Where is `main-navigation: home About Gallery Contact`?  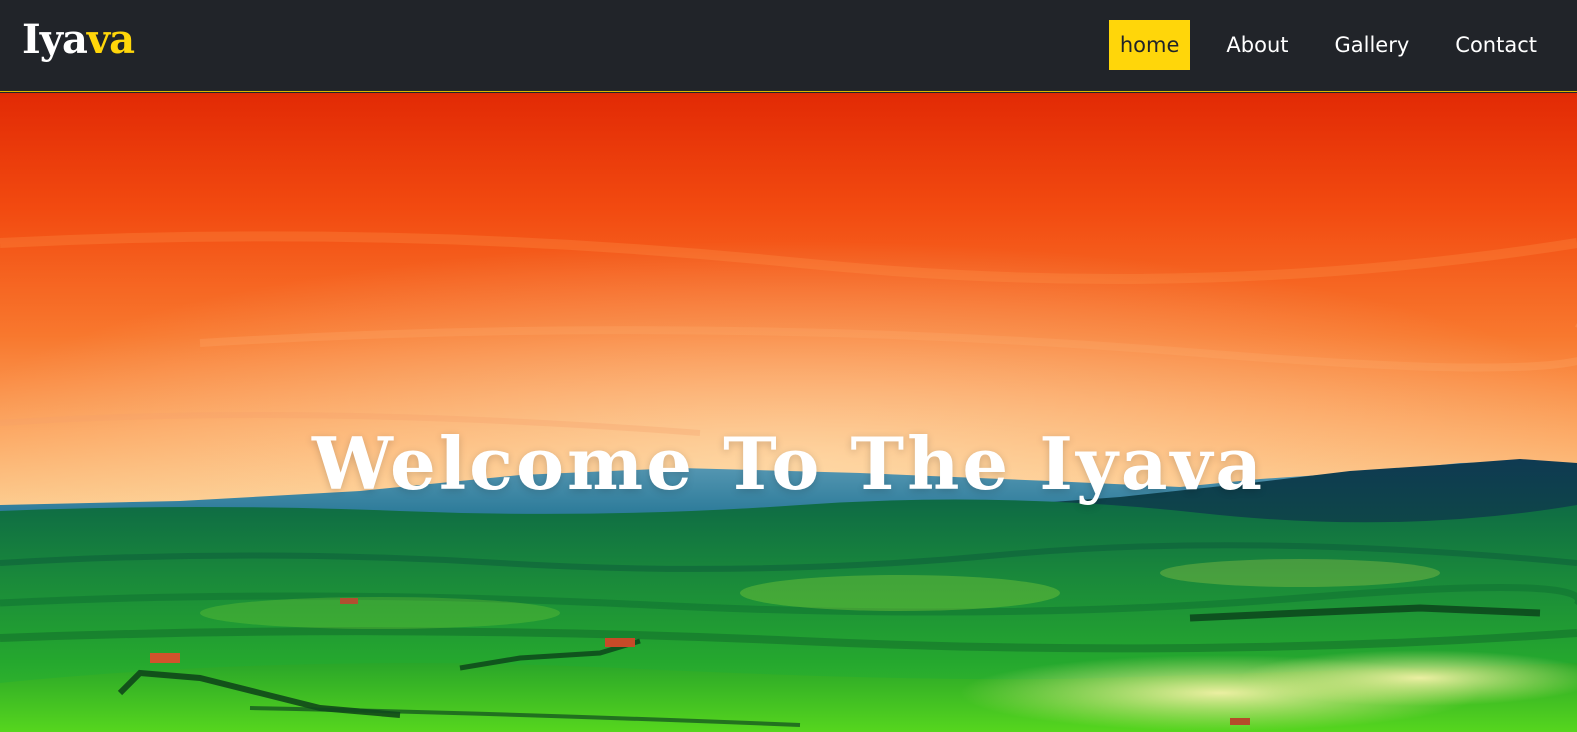 main-navigation: home About Gallery Contact is located at coordinates (1331, 45).